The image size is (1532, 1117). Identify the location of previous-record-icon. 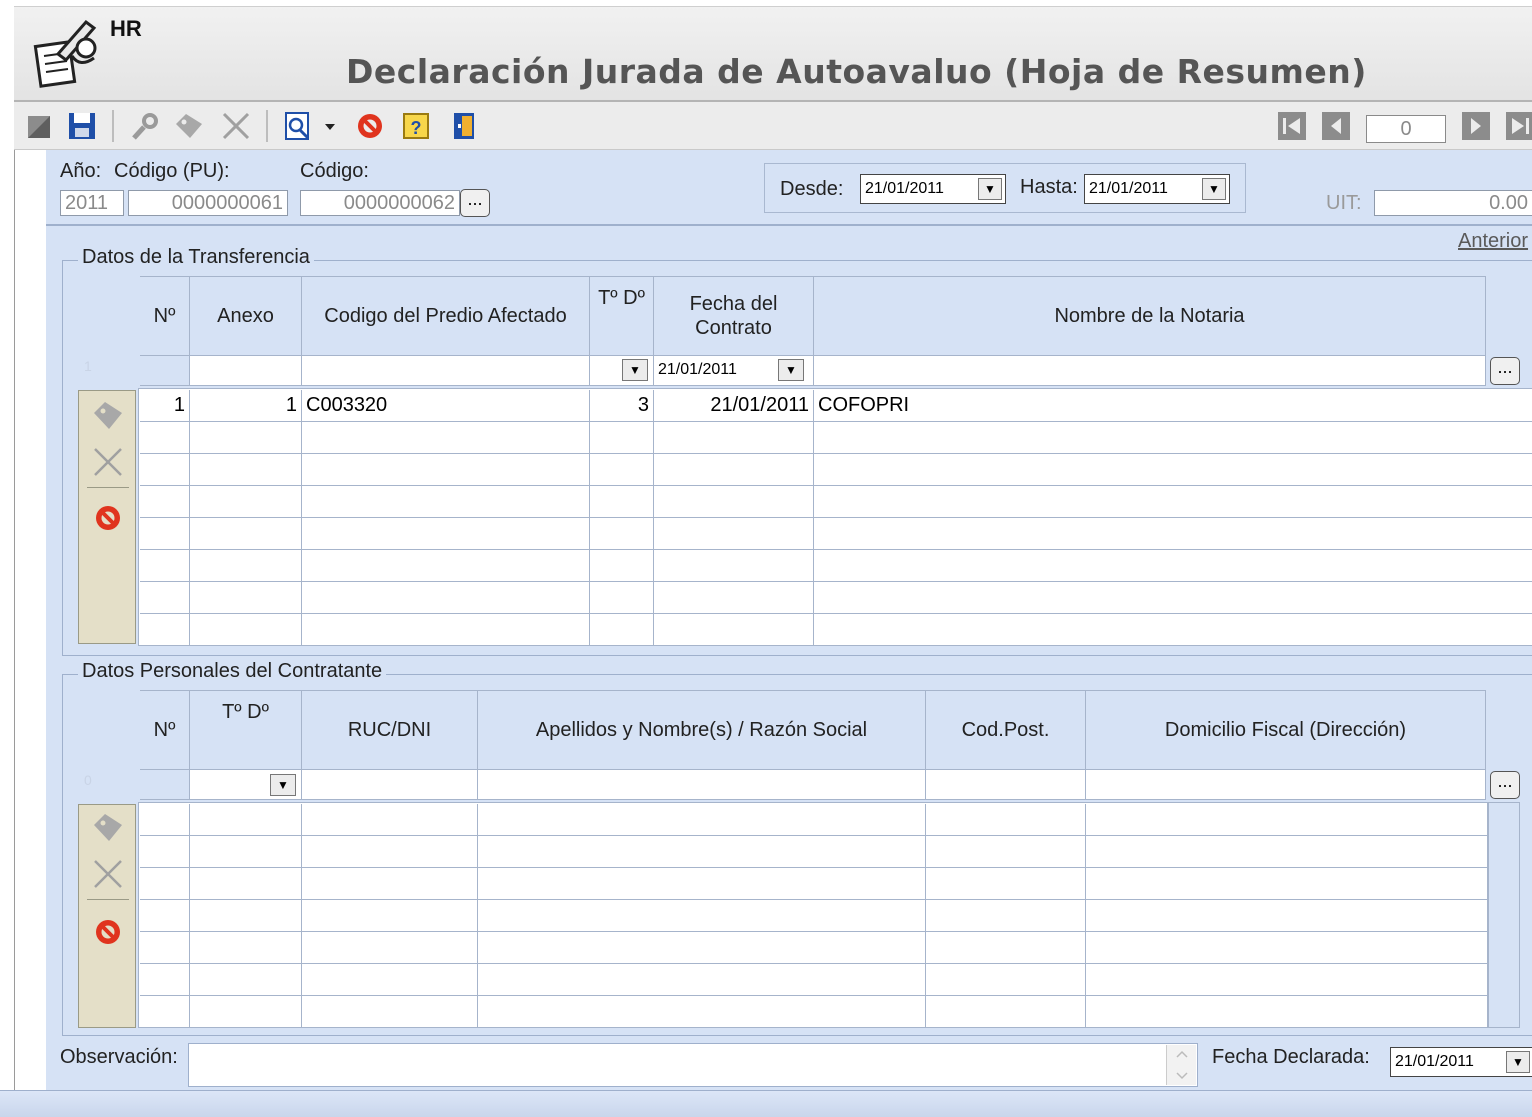
(1336, 126).